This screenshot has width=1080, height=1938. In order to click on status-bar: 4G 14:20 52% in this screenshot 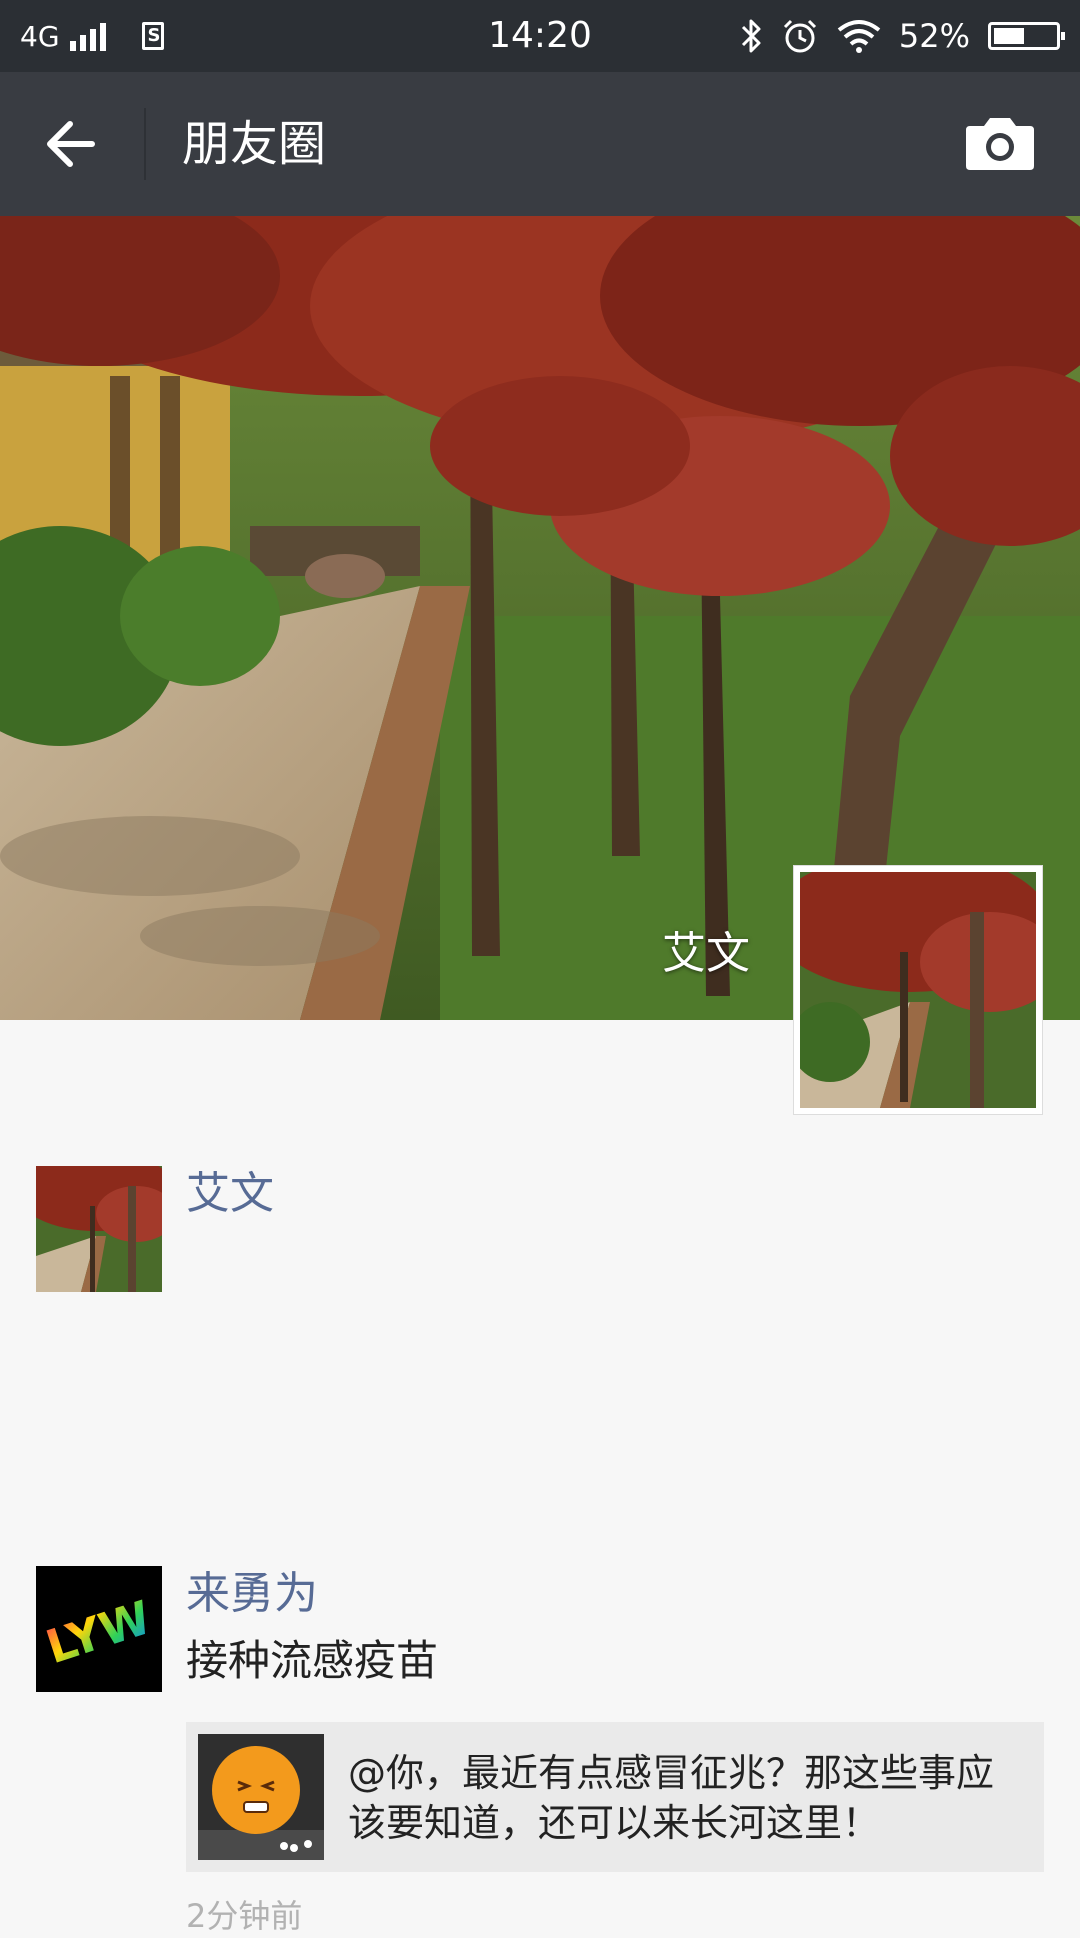, I will do `click(540, 36)`.